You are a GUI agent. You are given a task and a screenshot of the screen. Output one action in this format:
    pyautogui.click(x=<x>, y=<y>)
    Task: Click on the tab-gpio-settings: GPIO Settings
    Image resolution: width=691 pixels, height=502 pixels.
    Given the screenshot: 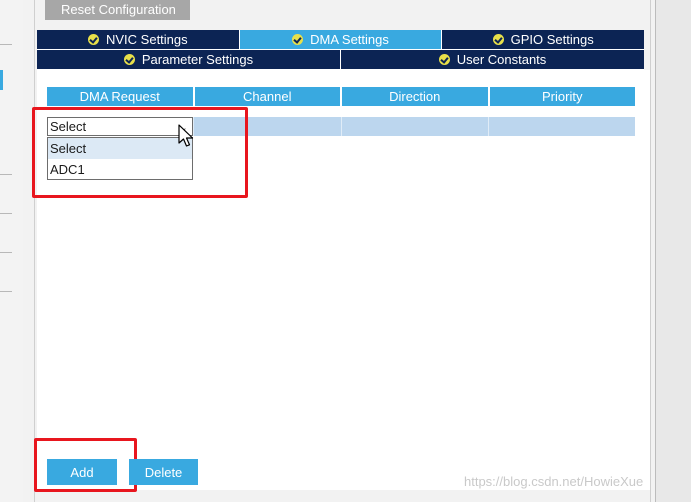 What is the action you would take?
    pyautogui.click(x=543, y=40)
    